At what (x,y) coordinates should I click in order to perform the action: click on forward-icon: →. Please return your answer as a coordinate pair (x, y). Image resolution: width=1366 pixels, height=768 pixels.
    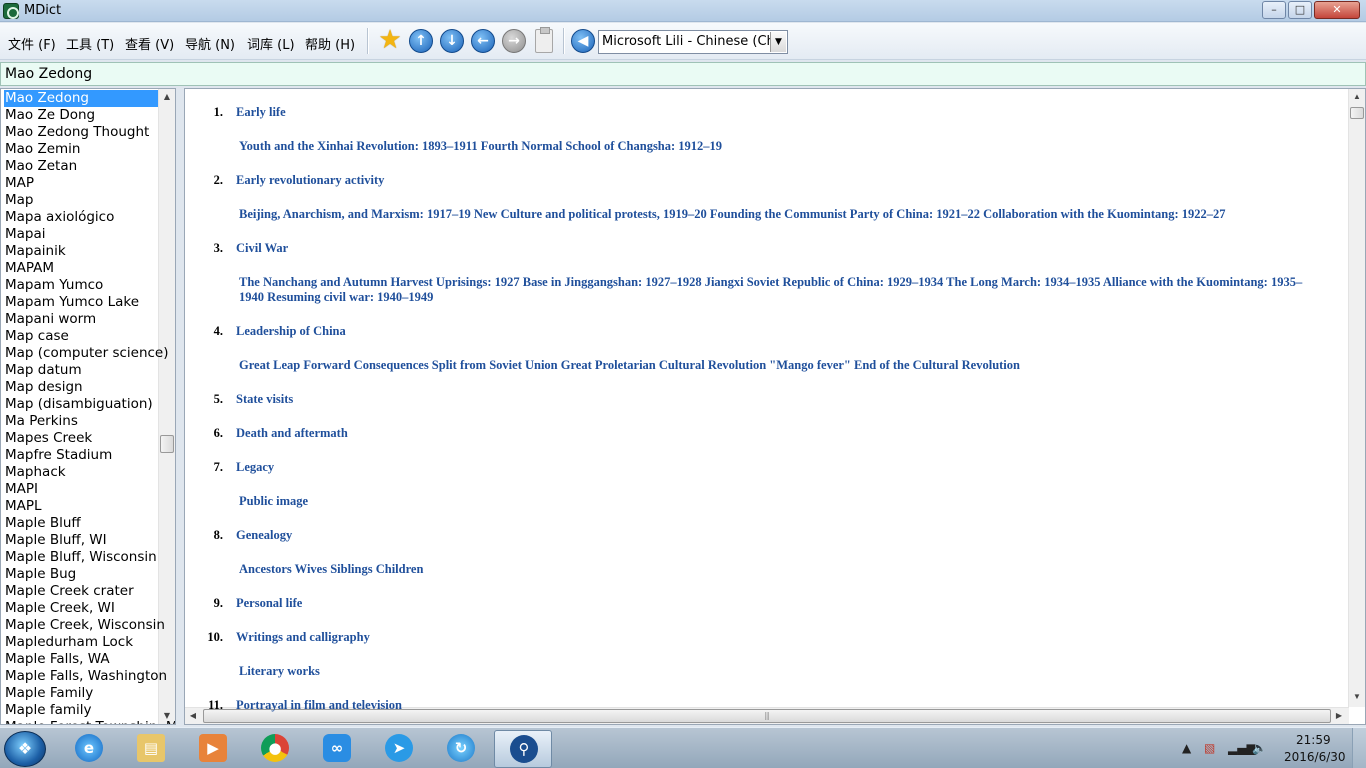
    Looking at the image, I should click on (514, 41).